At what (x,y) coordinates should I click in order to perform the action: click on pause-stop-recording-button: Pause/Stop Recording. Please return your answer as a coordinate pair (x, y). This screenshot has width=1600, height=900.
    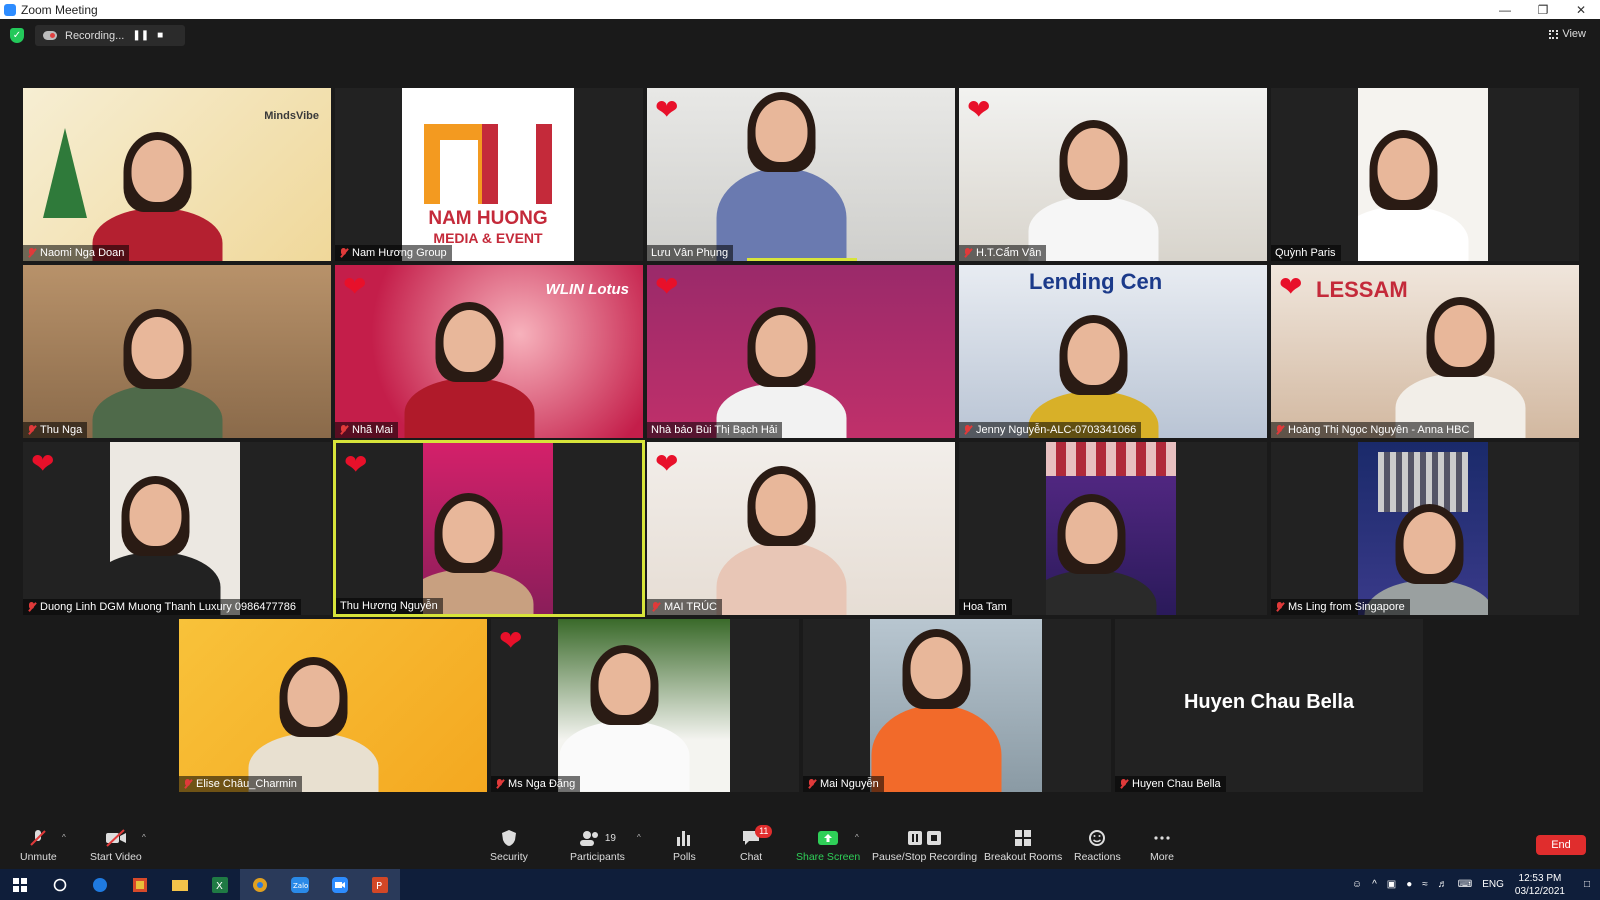
    Looking at the image, I should click on (924, 846).